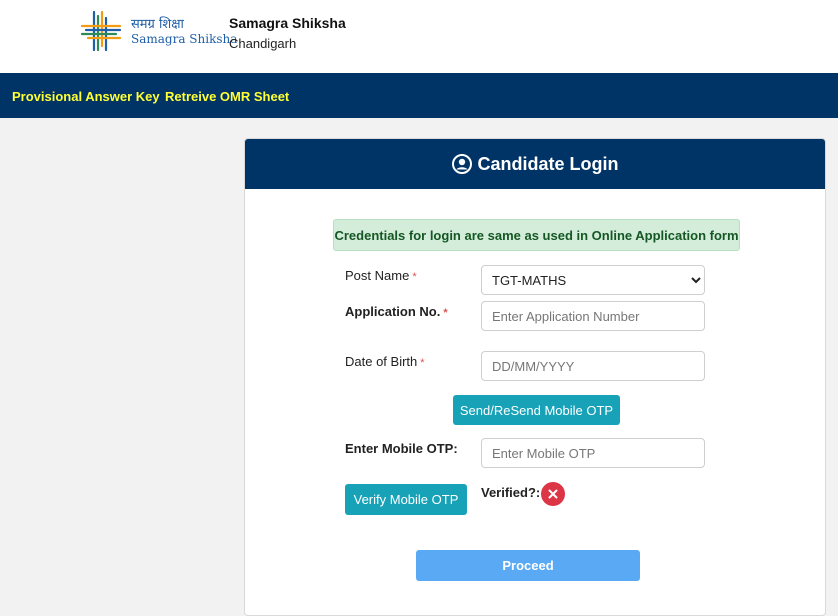 This screenshot has height=616, width=838. What do you see at coordinates (406, 499) in the screenshot?
I see `verify-otp-button: Verify Mobile OTP` at bounding box center [406, 499].